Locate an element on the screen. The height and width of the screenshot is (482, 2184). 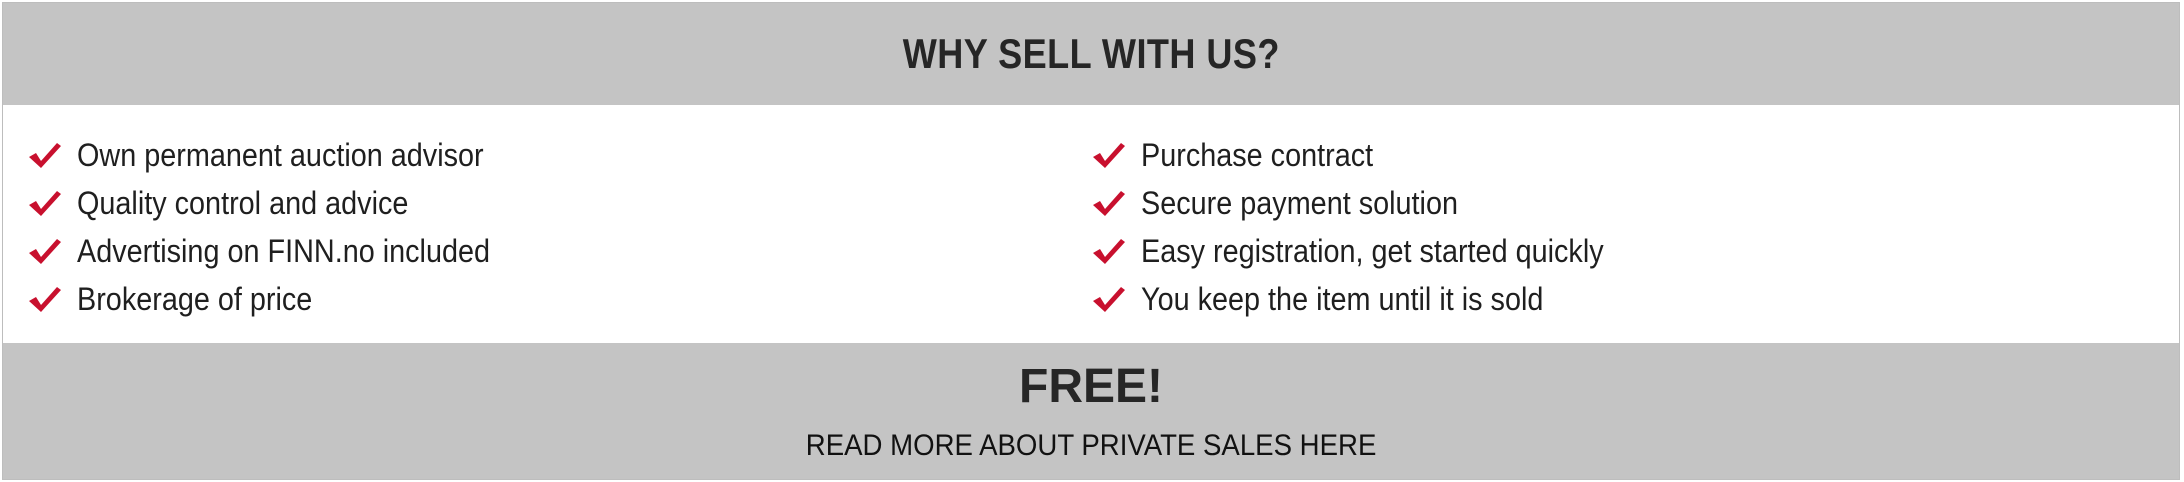
feature-item: Quality control and advice is located at coordinates (281, 203).